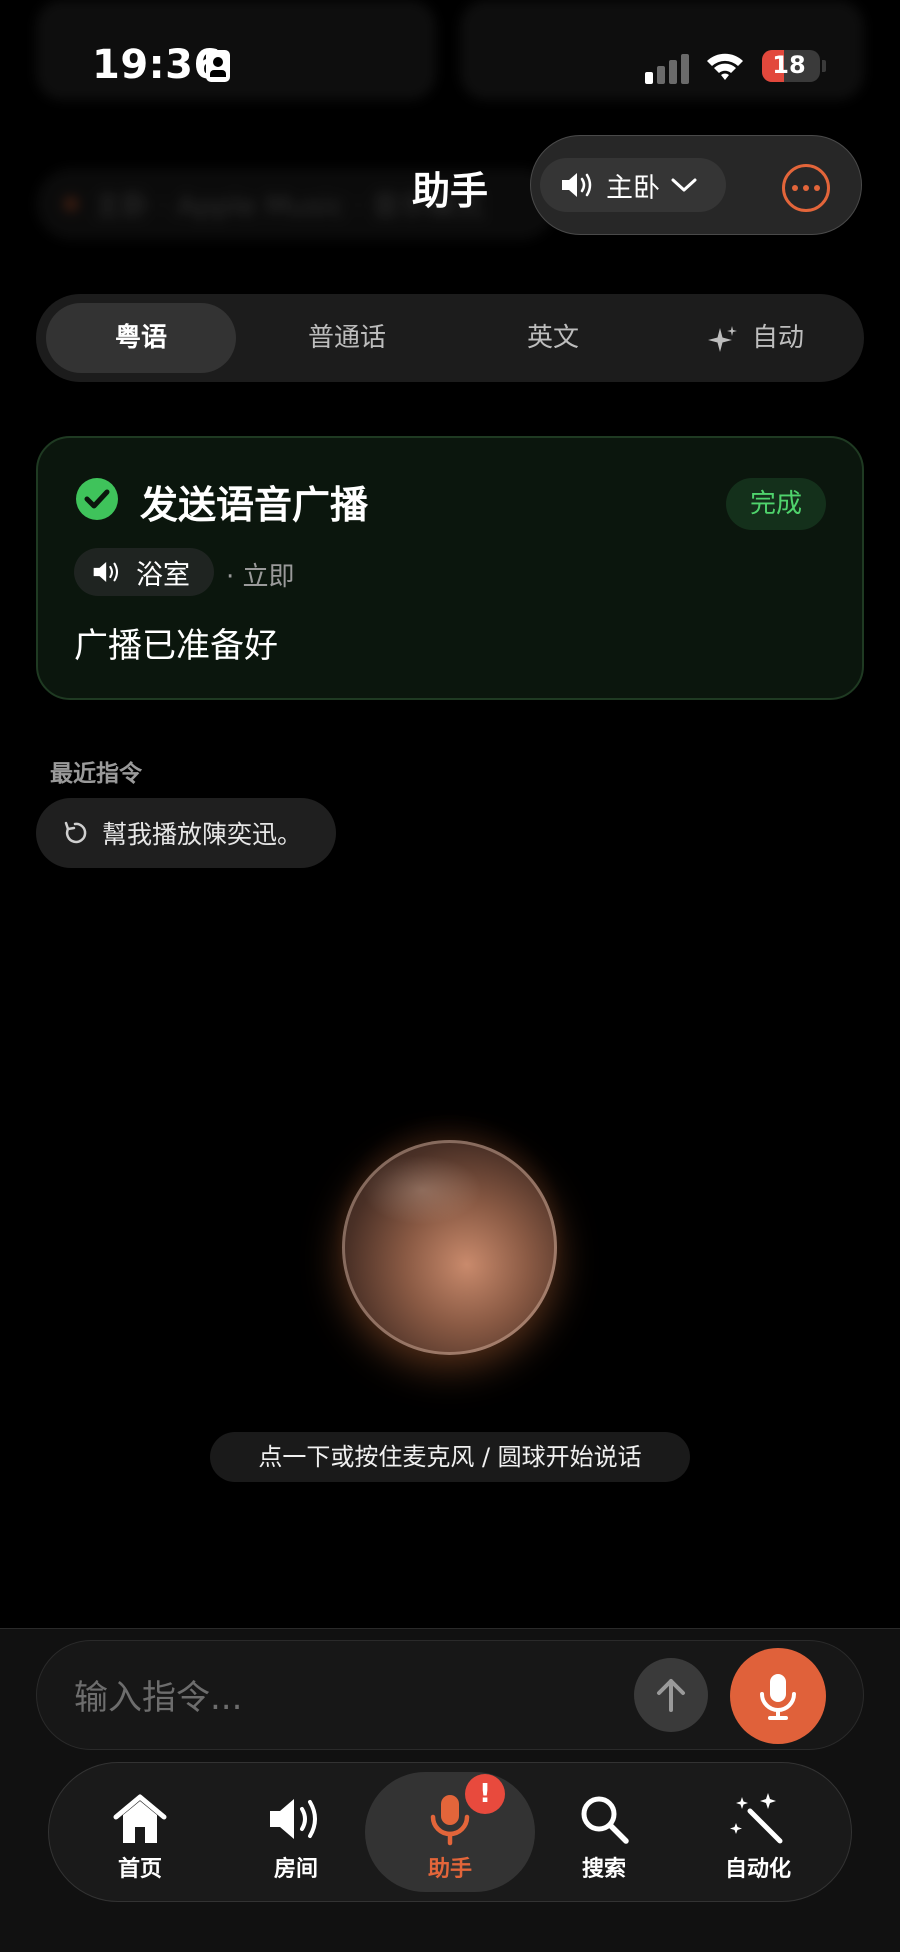 Image resolution: width=900 pixels, height=1952 pixels. Describe the element at coordinates (603, 1869) in the screenshot. I see `tab-label: 搜索` at that location.